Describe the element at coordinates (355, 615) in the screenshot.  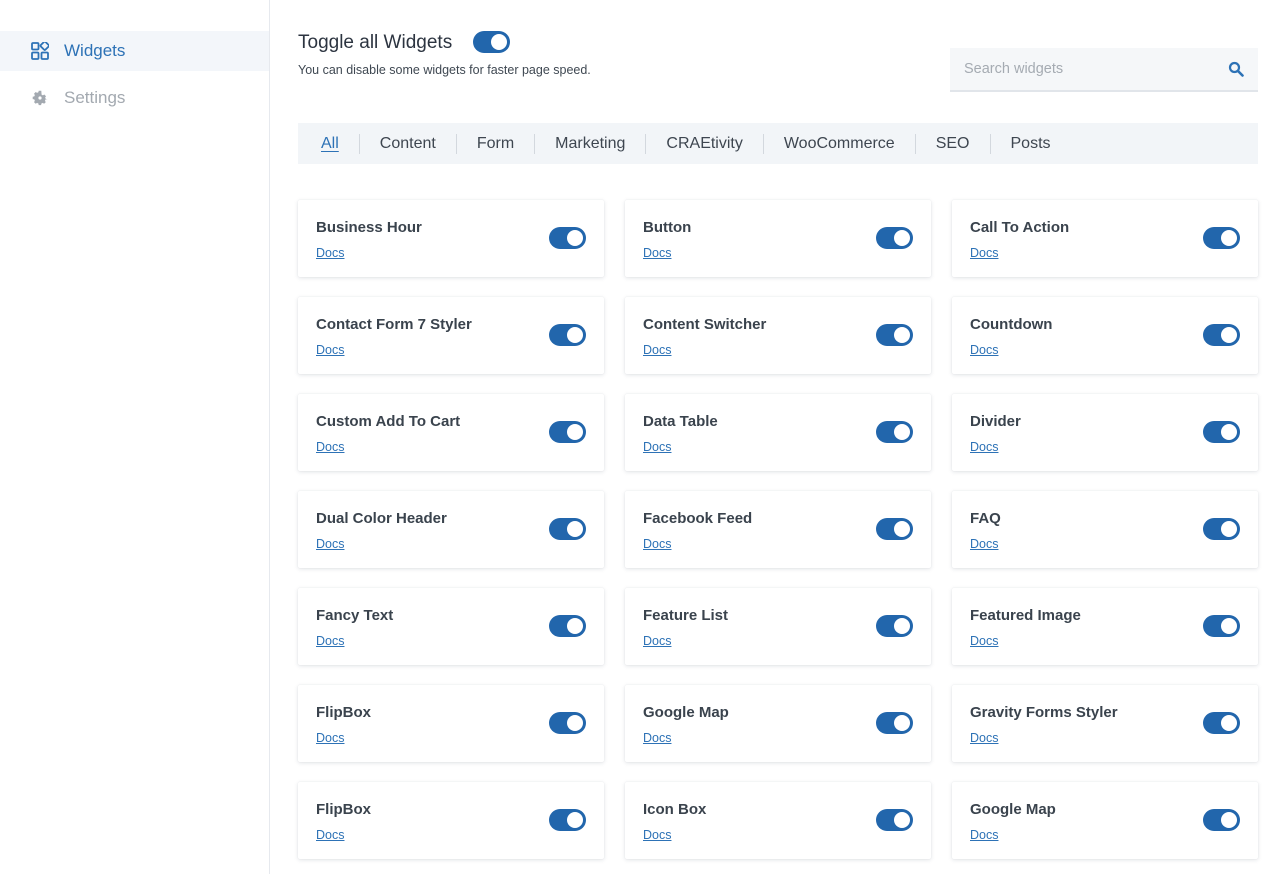
I see `widget-name: Fancy Text` at that location.